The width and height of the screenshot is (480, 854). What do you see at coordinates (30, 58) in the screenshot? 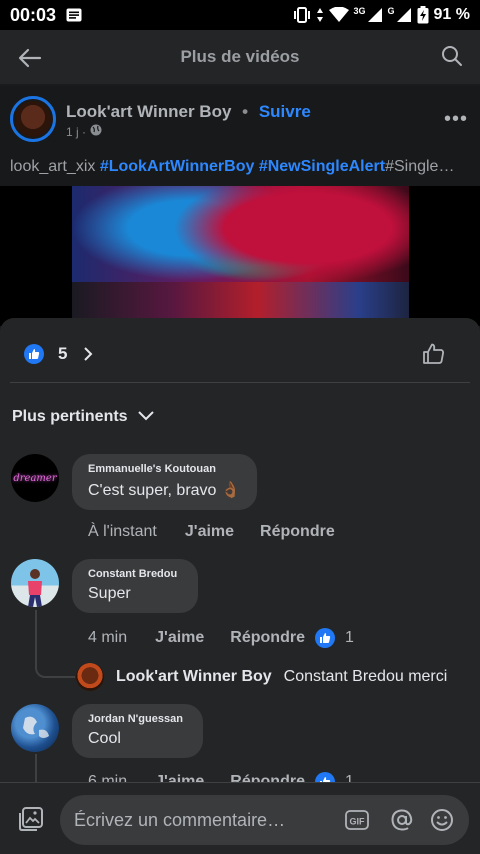
I see `back-arrow-icon` at bounding box center [30, 58].